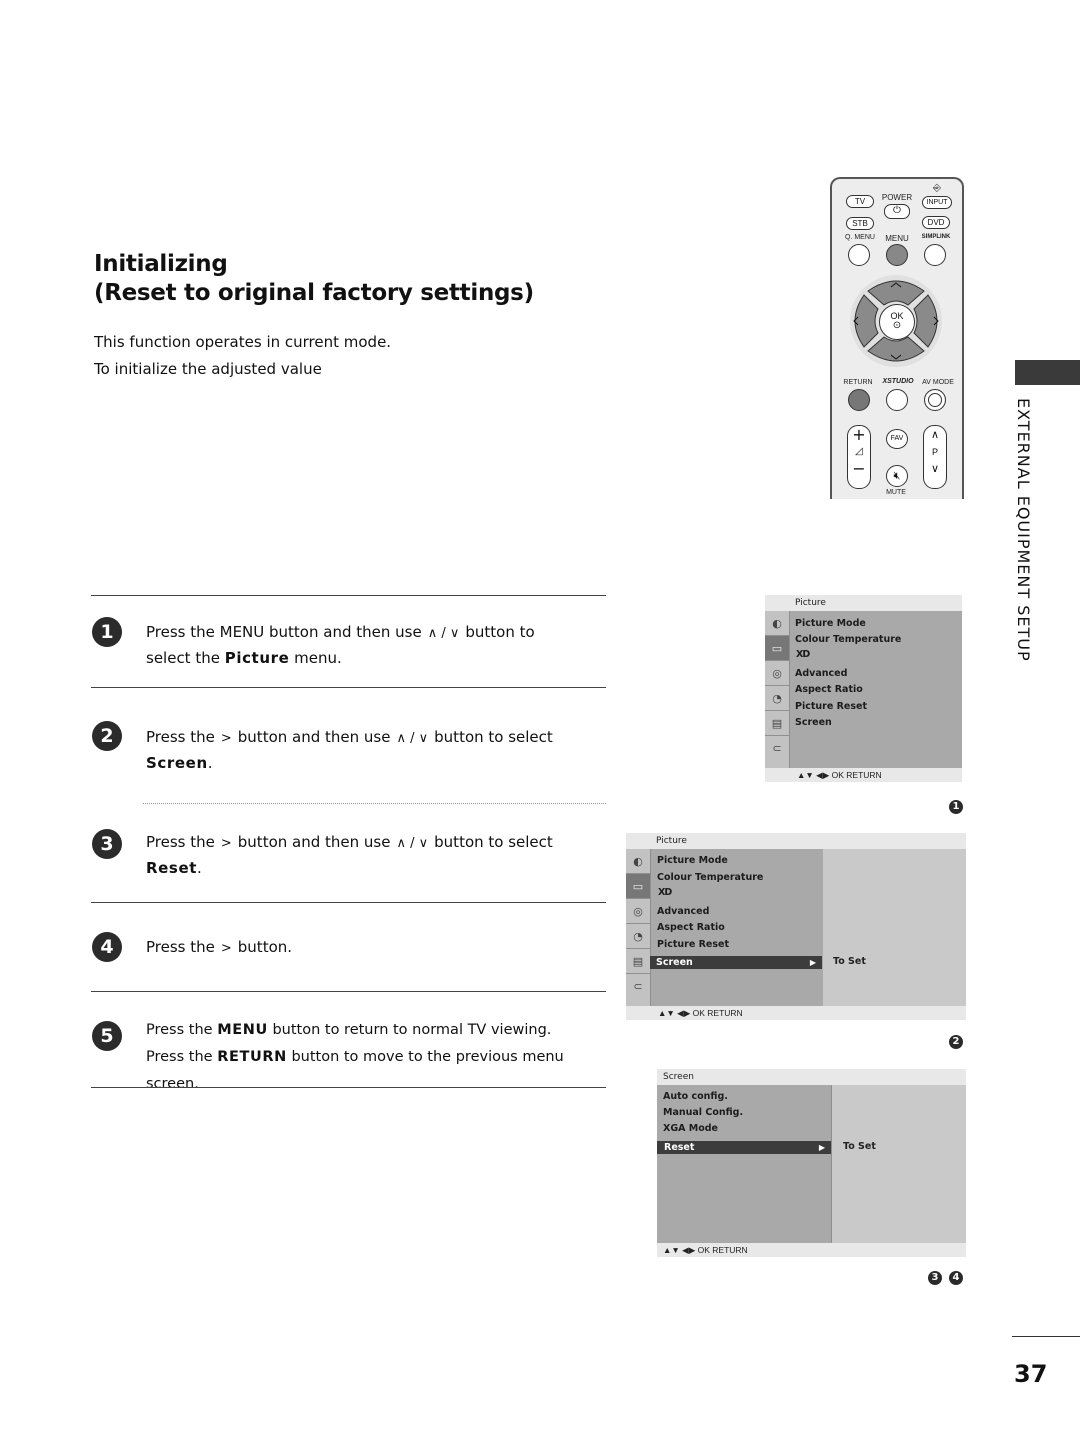 This screenshot has height=1439, width=1080. Describe the element at coordinates (813, 722) in the screenshot. I see `menu-item: Screen` at that location.